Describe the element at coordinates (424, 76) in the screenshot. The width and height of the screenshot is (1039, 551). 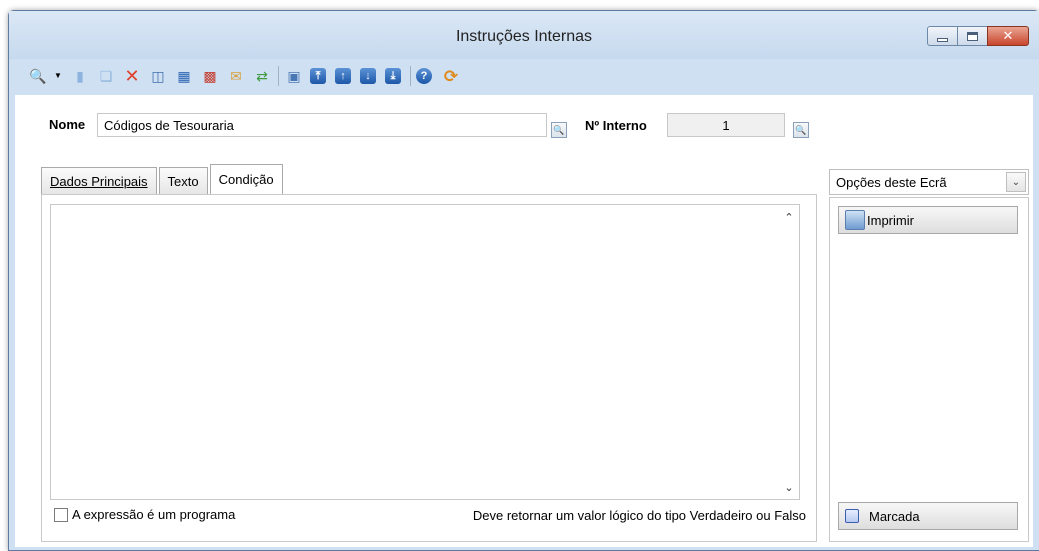
I see `help-icon: ?` at that location.